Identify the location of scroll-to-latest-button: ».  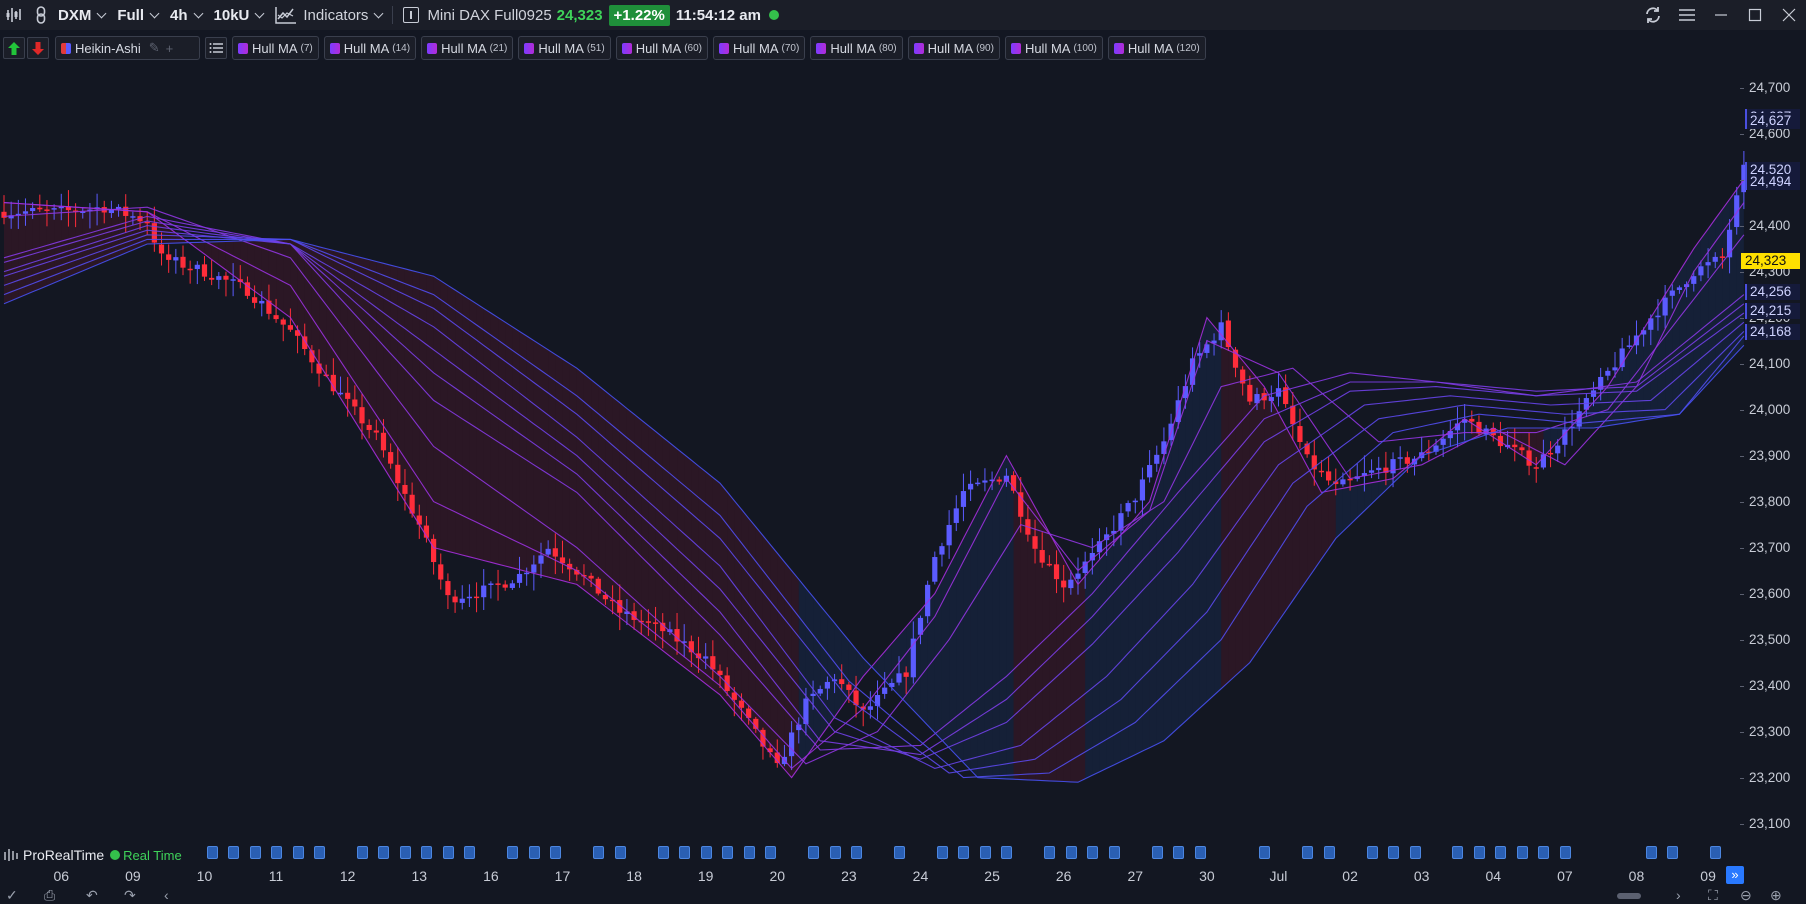
(1735, 875).